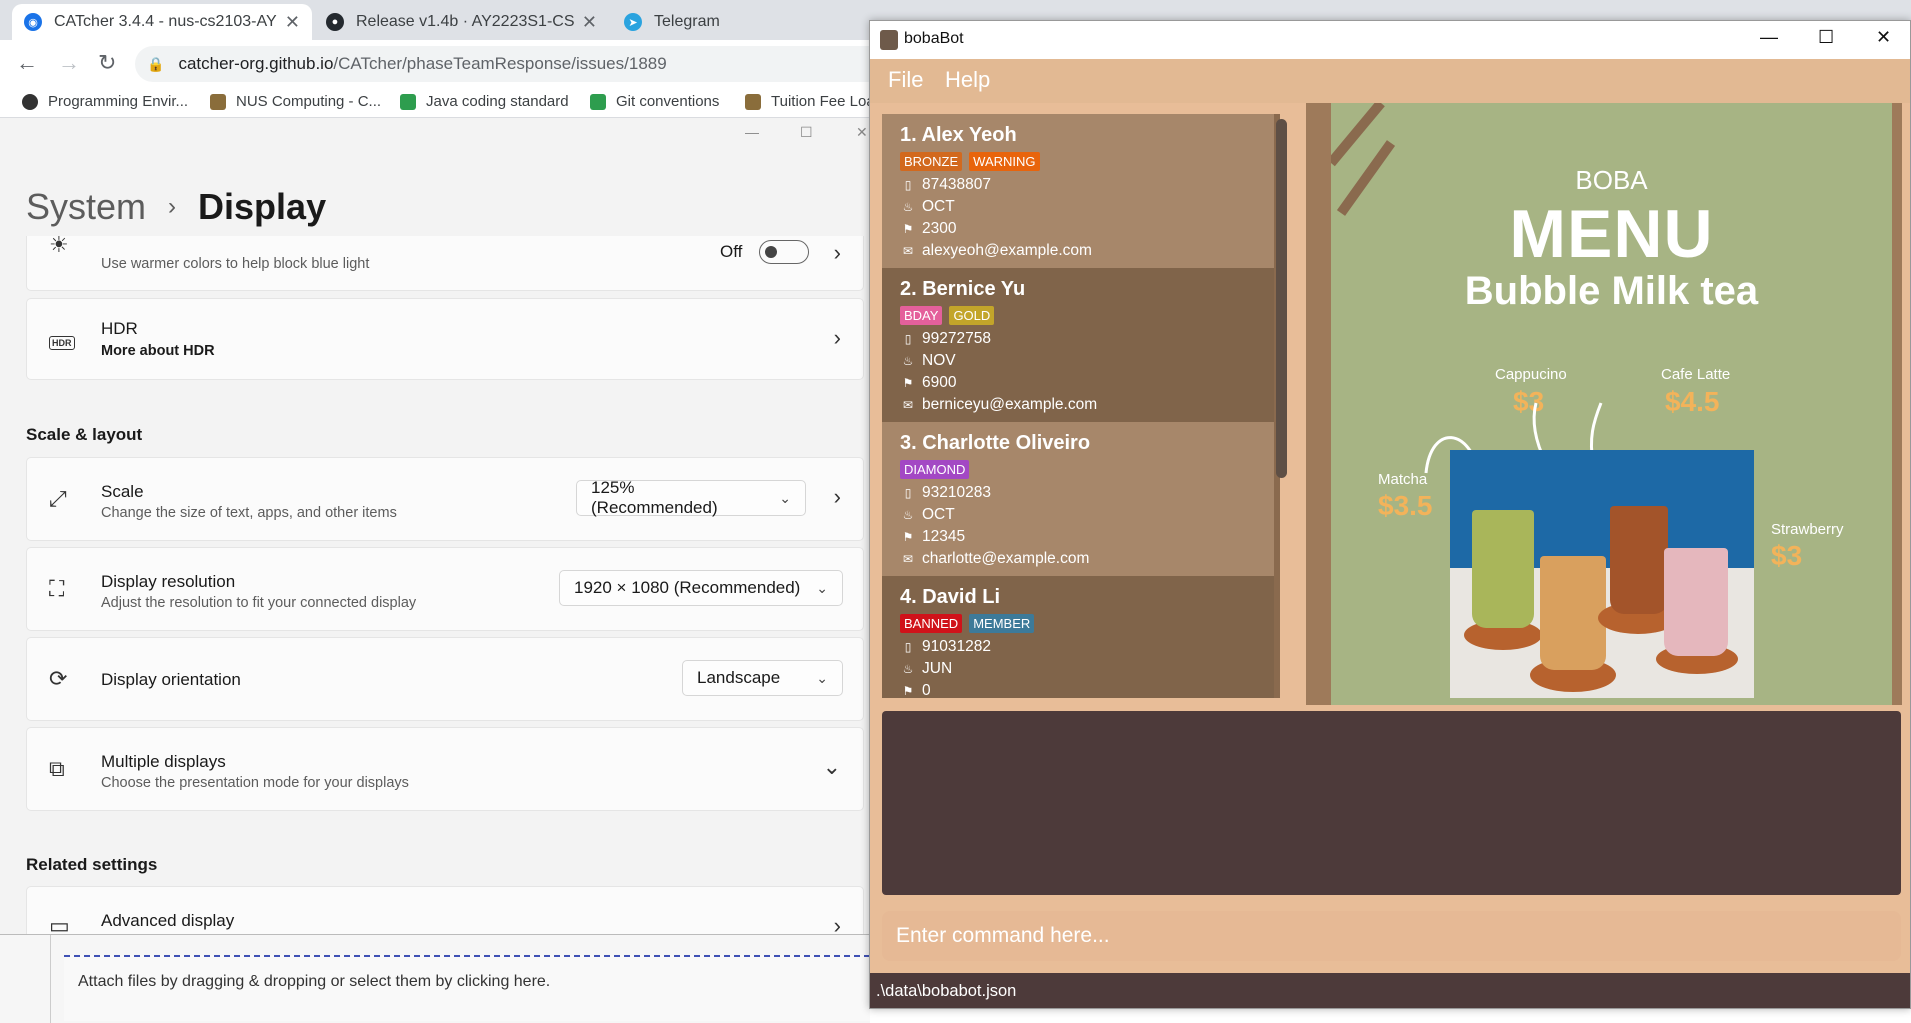 This screenshot has width=1911, height=1023. Describe the element at coordinates (58, 678) in the screenshot. I see `orientation-icon: ⟳` at that location.